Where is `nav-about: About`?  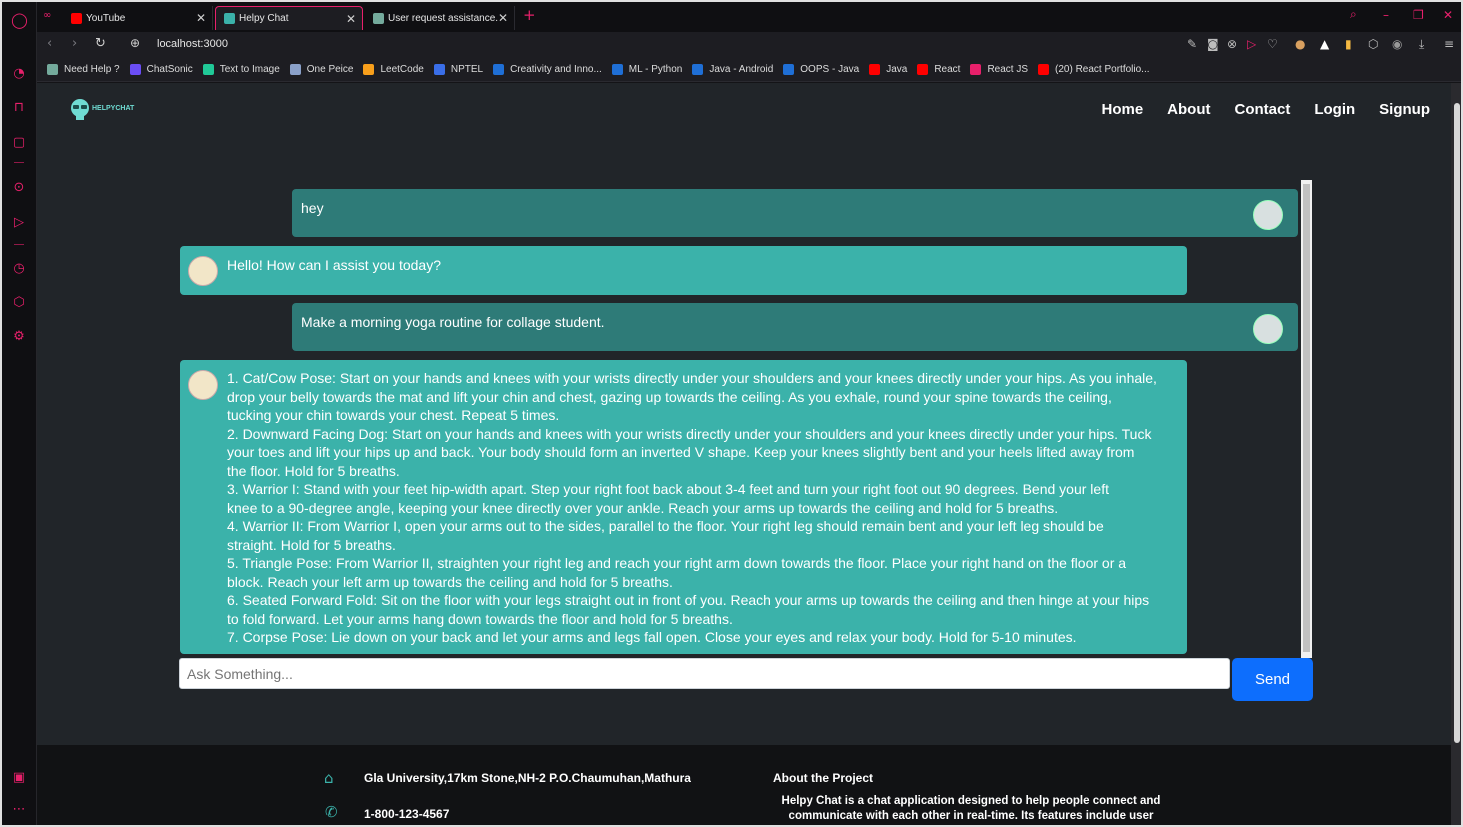 nav-about: About is located at coordinates (1188, 109).